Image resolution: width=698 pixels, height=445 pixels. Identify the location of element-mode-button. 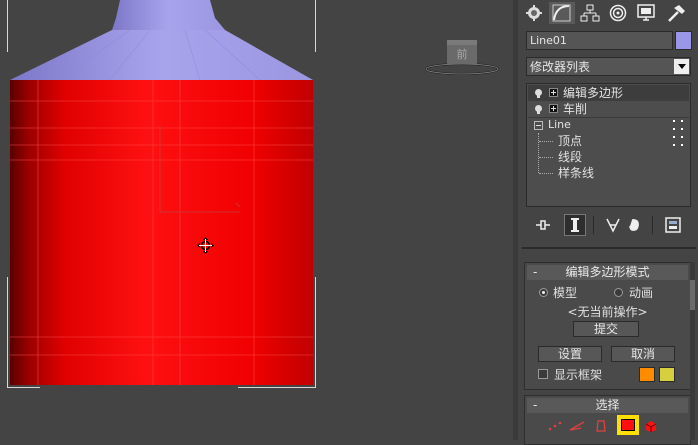
(651, 426).